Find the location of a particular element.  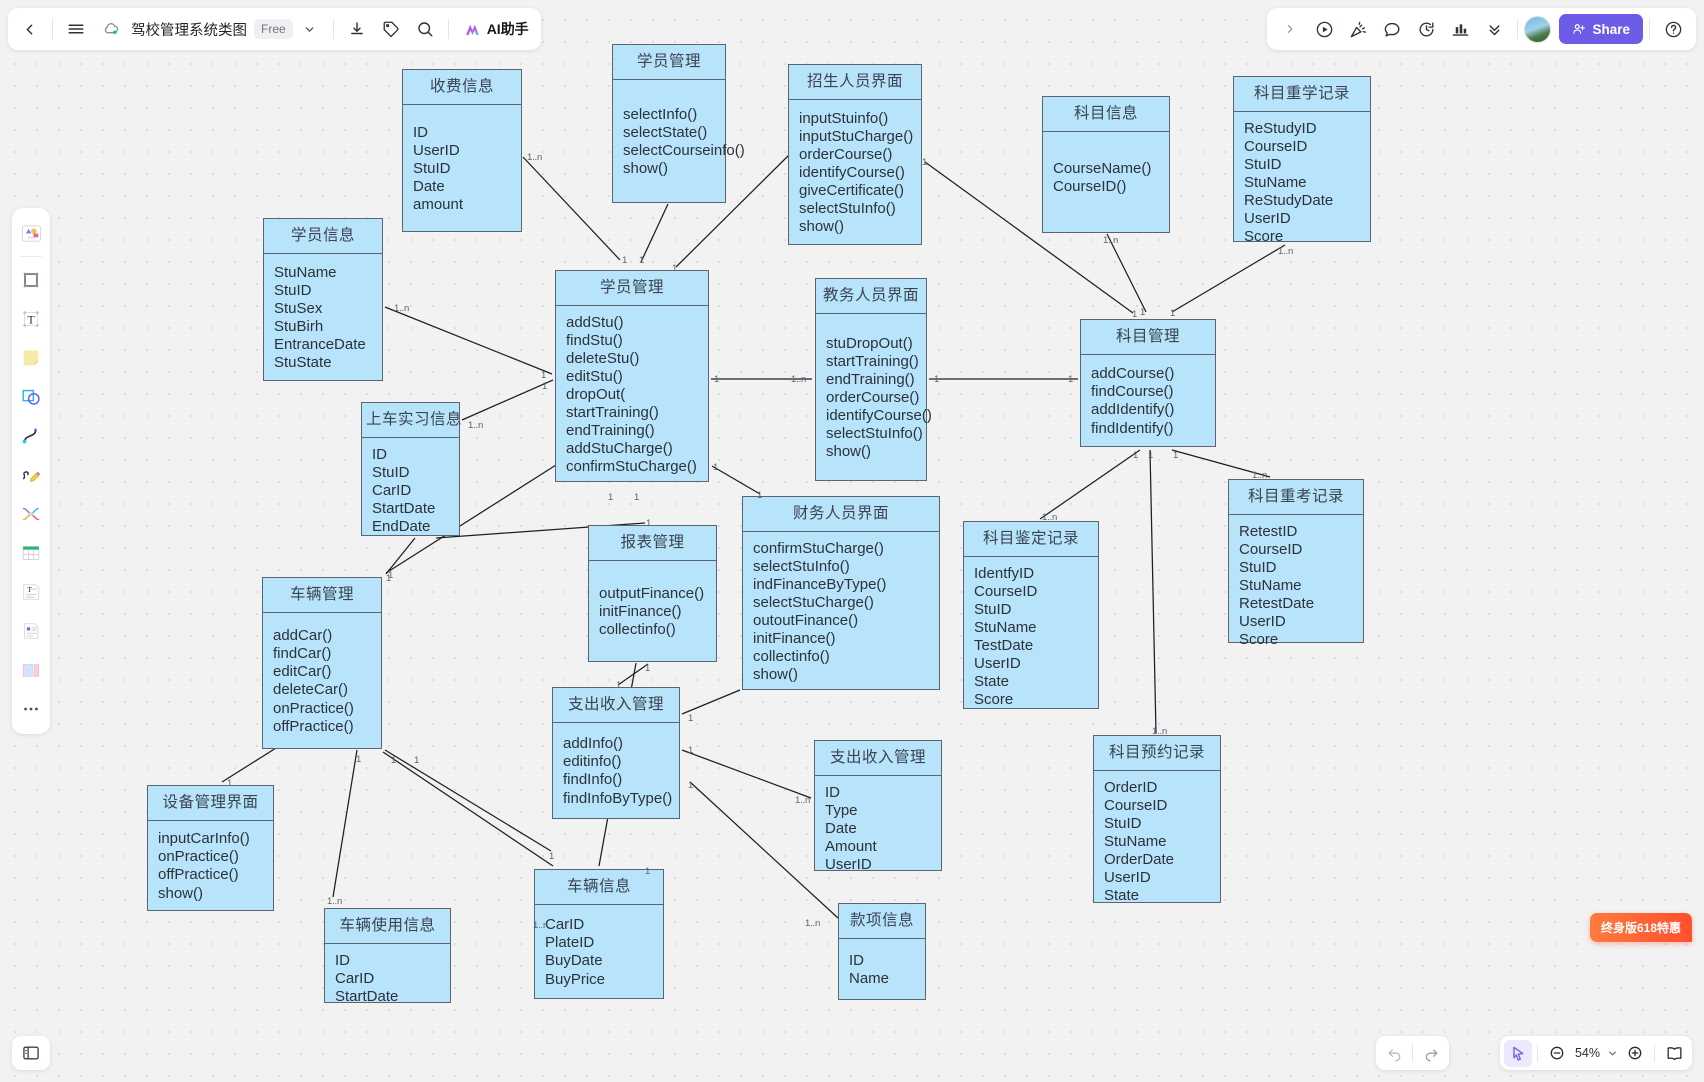

zoom-out-icon is located at coordinates (1557, 1053).